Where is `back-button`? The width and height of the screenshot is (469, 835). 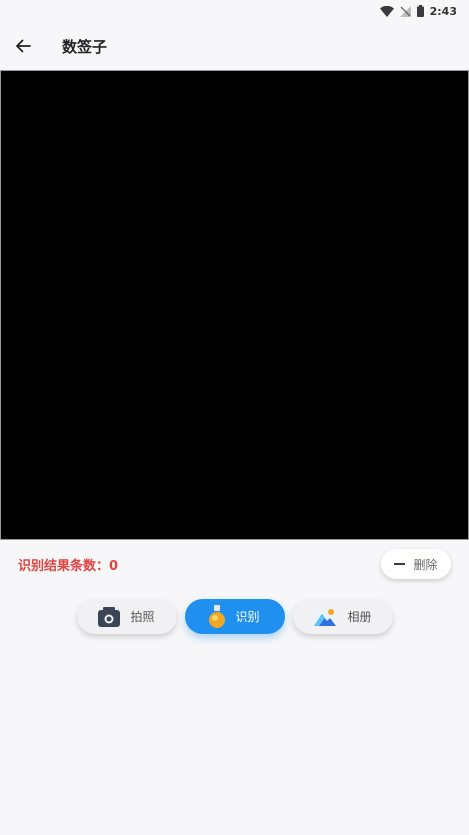
back-button is located at coordinates (23, 46).